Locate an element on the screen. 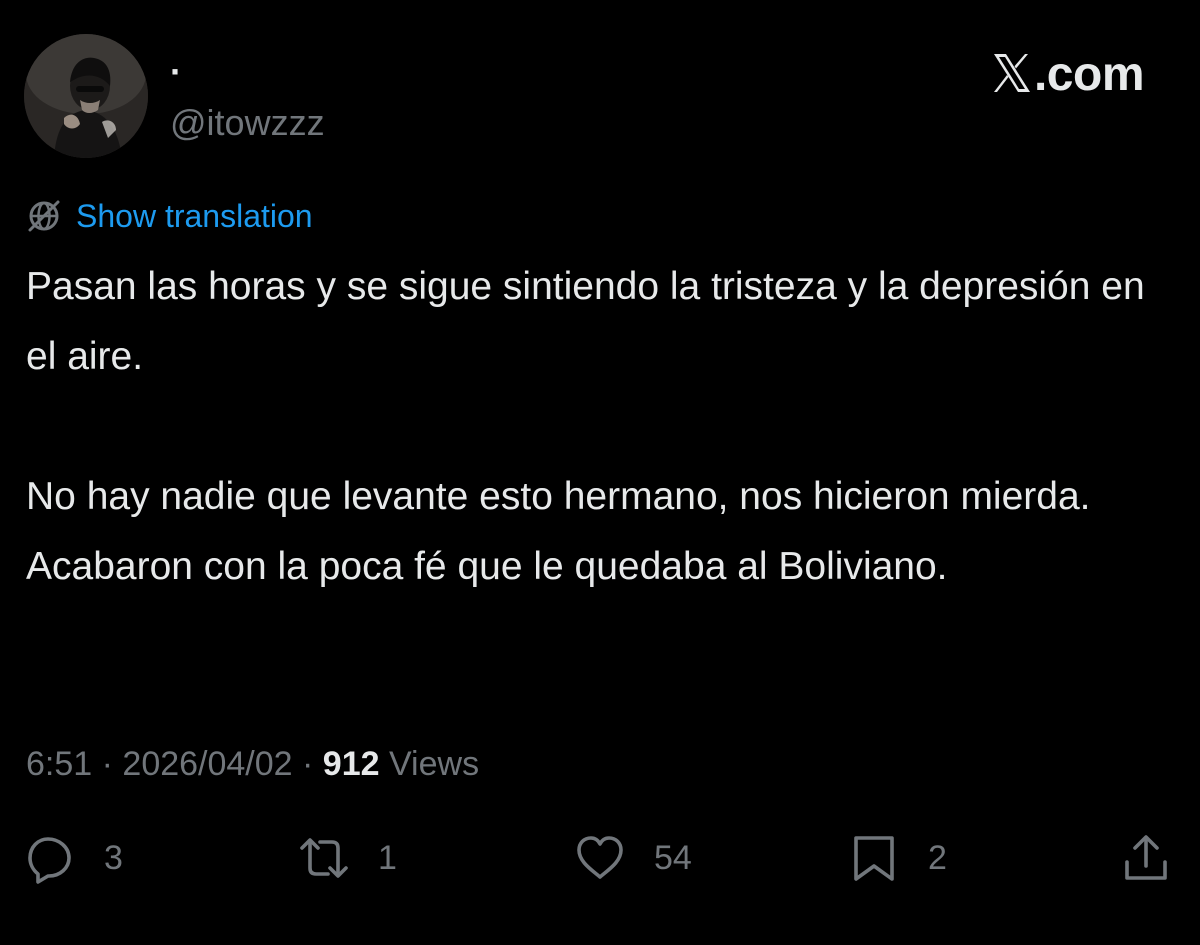 The width and height of the screenshot is (1200, 945). views-count: 912 is located at coordinates (351, 764).